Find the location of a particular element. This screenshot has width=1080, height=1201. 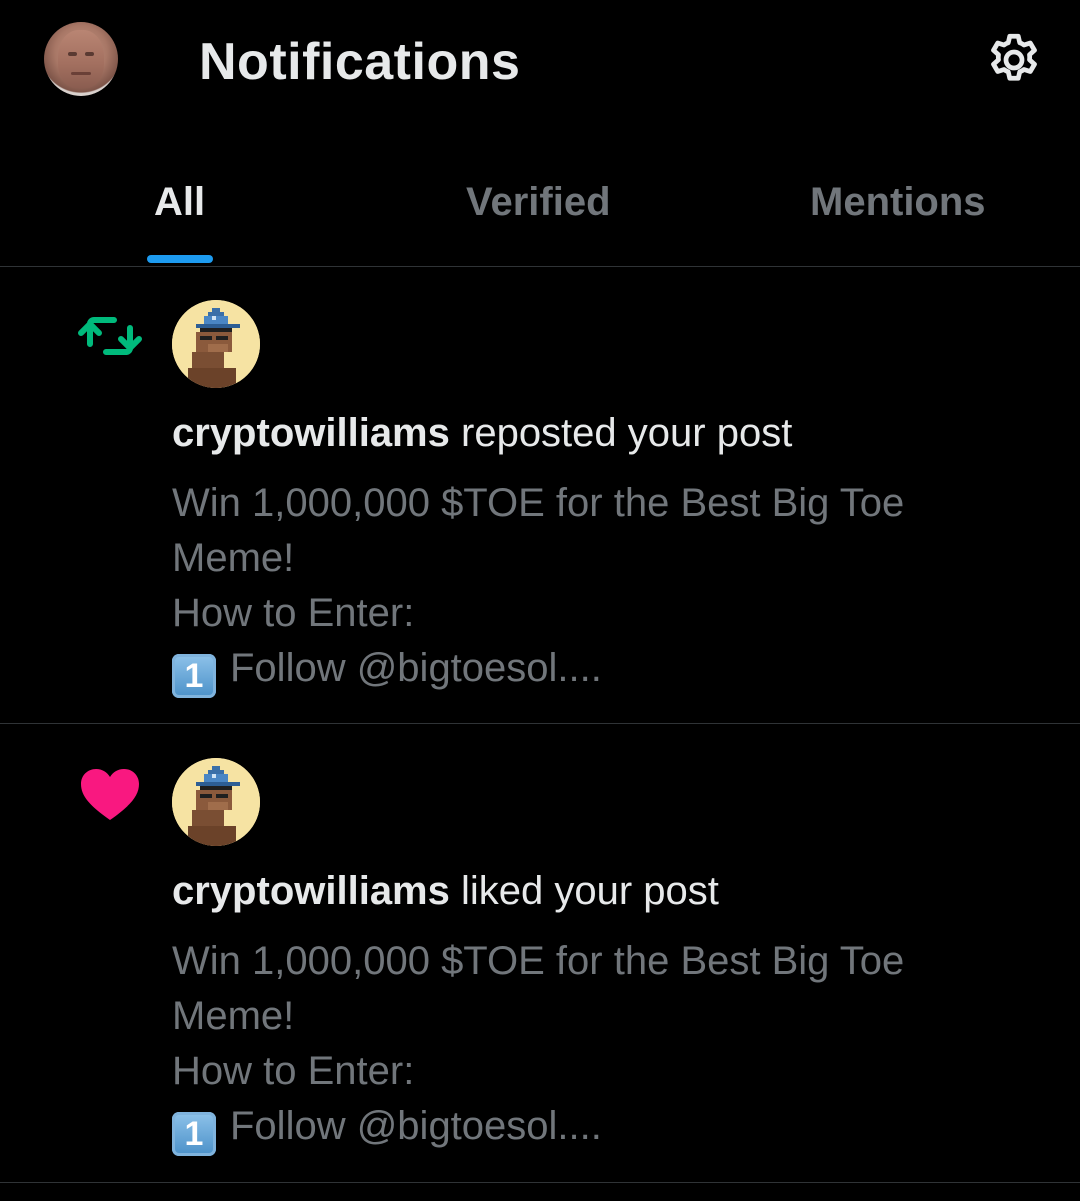

heart-icon is located at coordinates (110, 794).